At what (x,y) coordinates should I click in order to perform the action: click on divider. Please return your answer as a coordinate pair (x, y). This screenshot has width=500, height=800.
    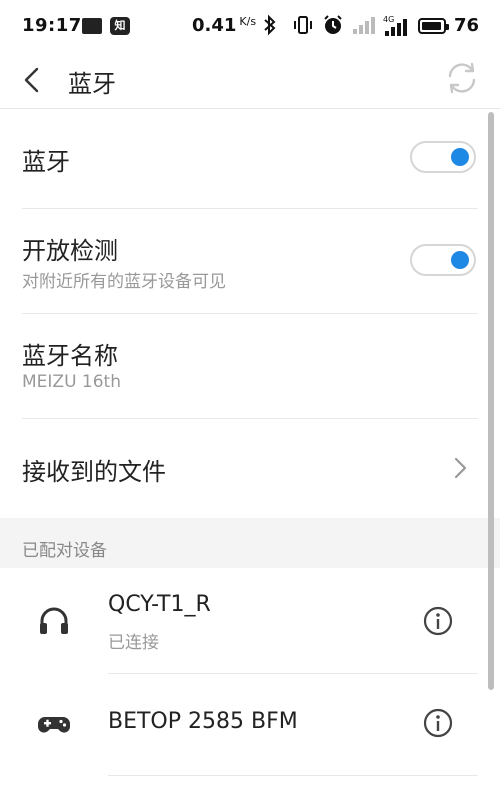
    Looking at the image, I should click on (293, 775).